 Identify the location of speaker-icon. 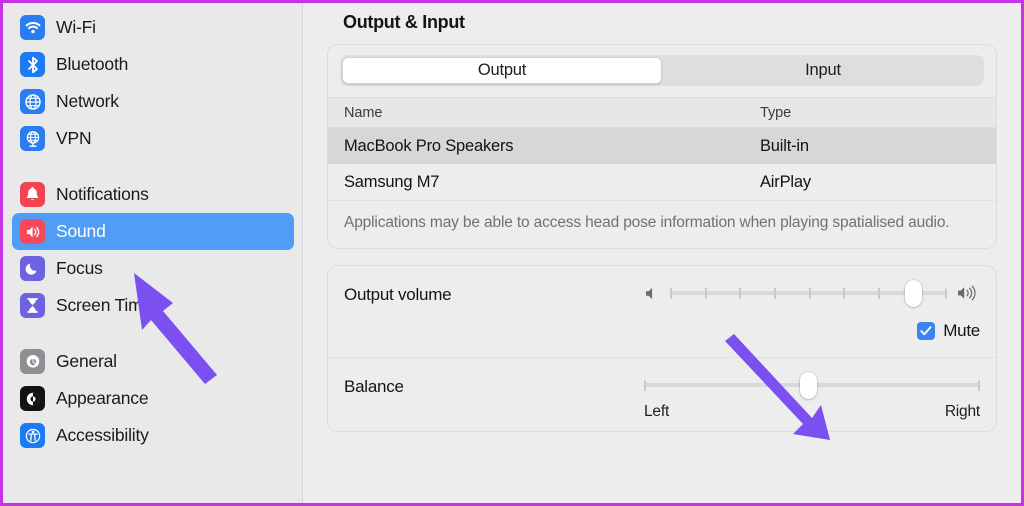
(32, 231).